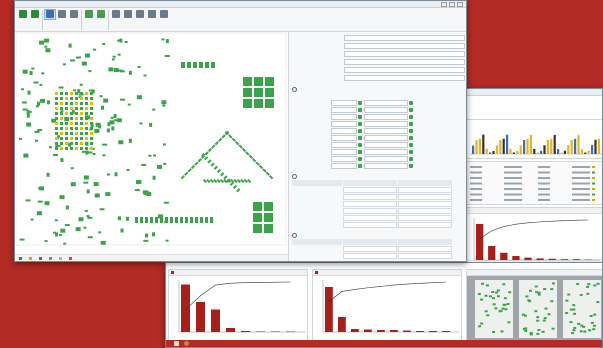  I want to click on minimize-button, so click(444, 4).